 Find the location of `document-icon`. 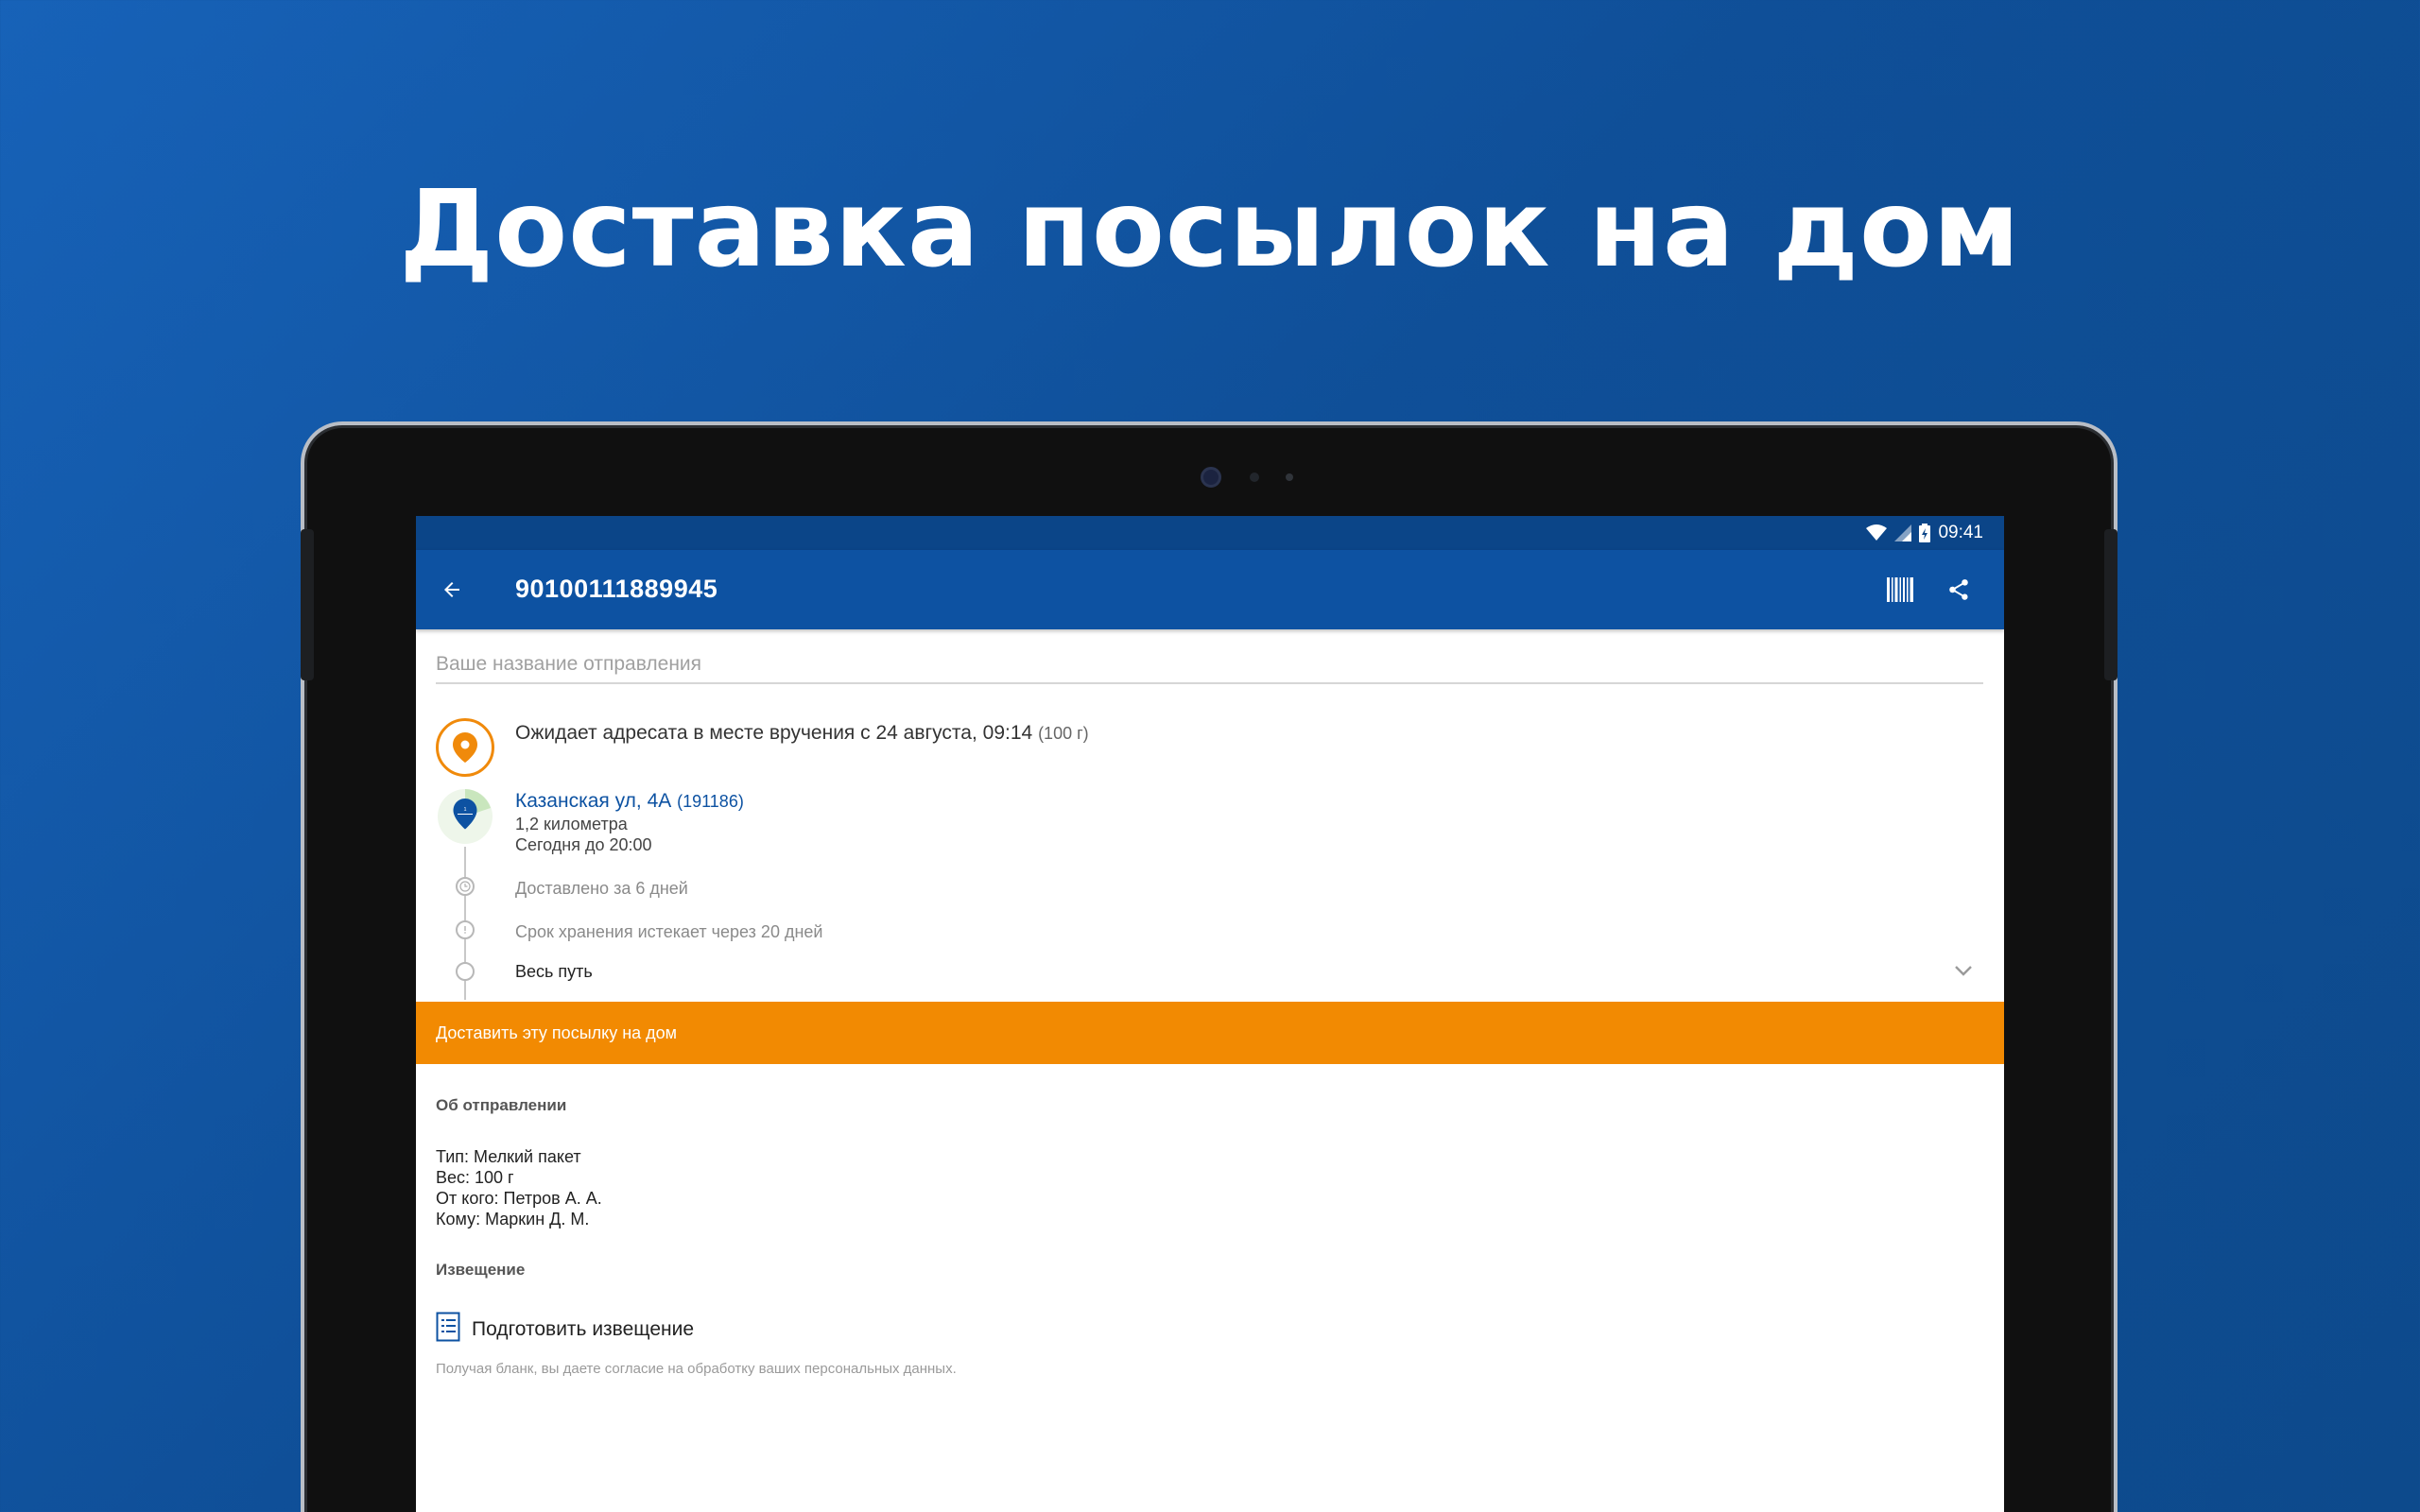

document-icon is located at coordinates (448, 1329).